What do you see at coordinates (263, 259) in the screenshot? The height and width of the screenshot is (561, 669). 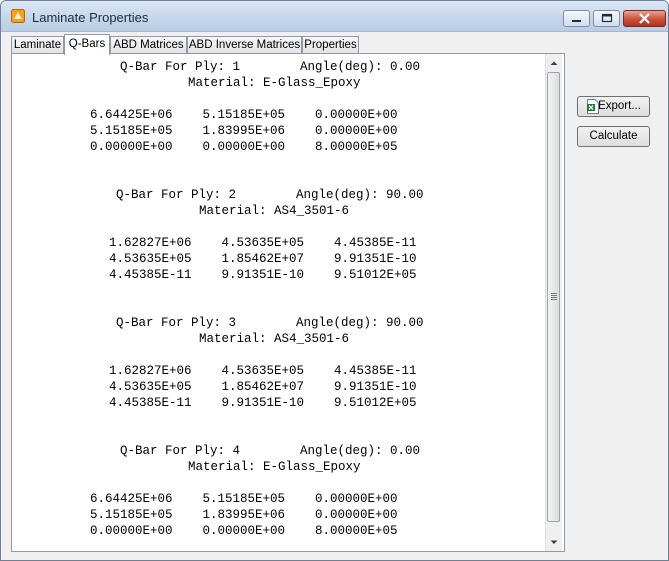 I see `ply-2-row-2: 4.53635E+05 1.85462E+07 9.91351E-10` at bounding box center [263, 259].